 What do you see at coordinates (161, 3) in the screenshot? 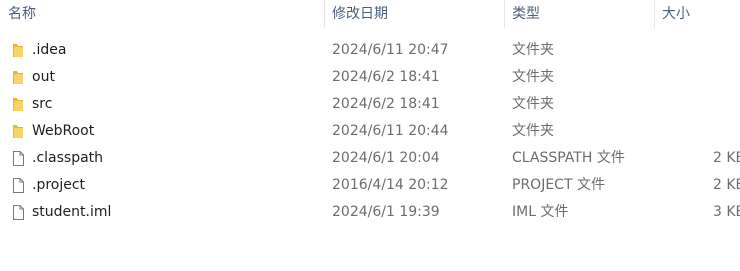
I see `sort-ascending-icon: ^` at bounding box center [161, 3].